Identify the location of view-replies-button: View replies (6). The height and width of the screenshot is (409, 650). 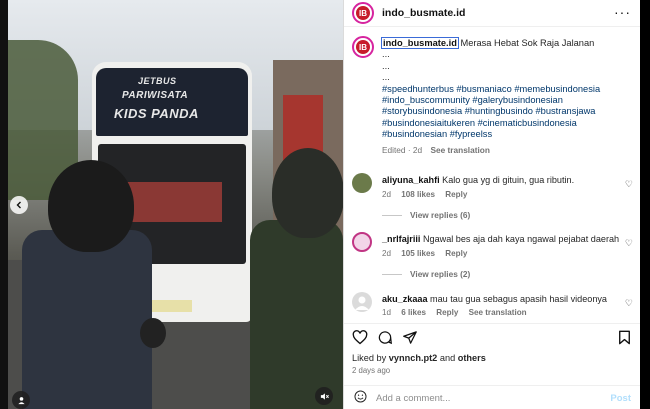
(426, 215).